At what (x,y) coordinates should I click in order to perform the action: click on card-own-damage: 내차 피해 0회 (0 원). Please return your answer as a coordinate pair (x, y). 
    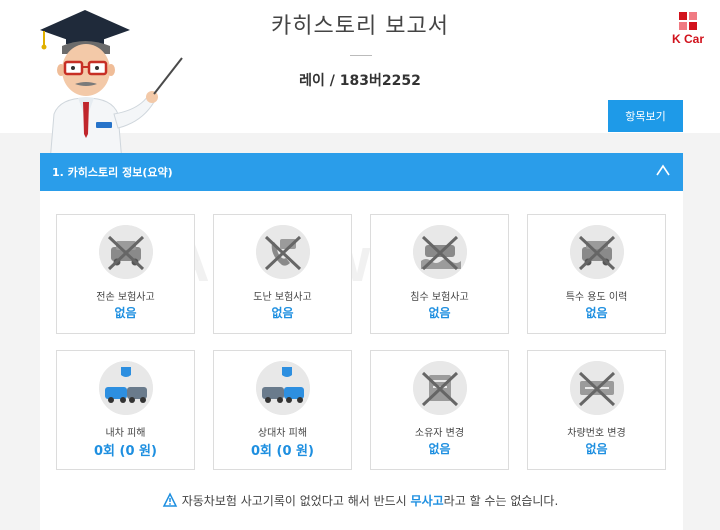
    Looking at the image, I should click on (125, 410).